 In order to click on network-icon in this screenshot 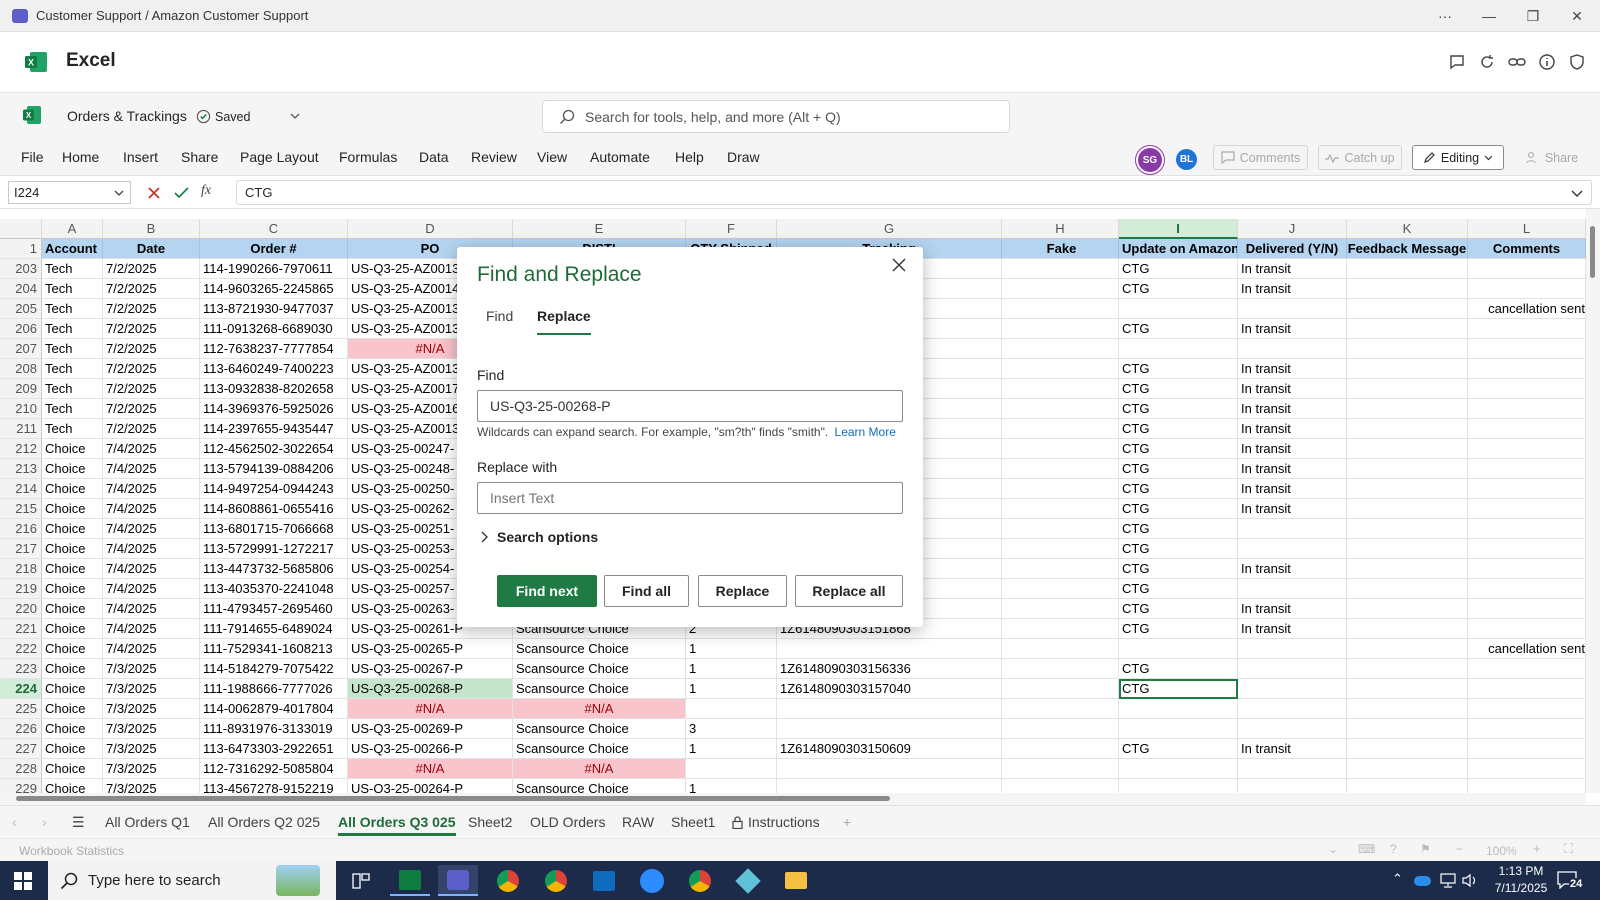, I will do `click(1448, 880)`.